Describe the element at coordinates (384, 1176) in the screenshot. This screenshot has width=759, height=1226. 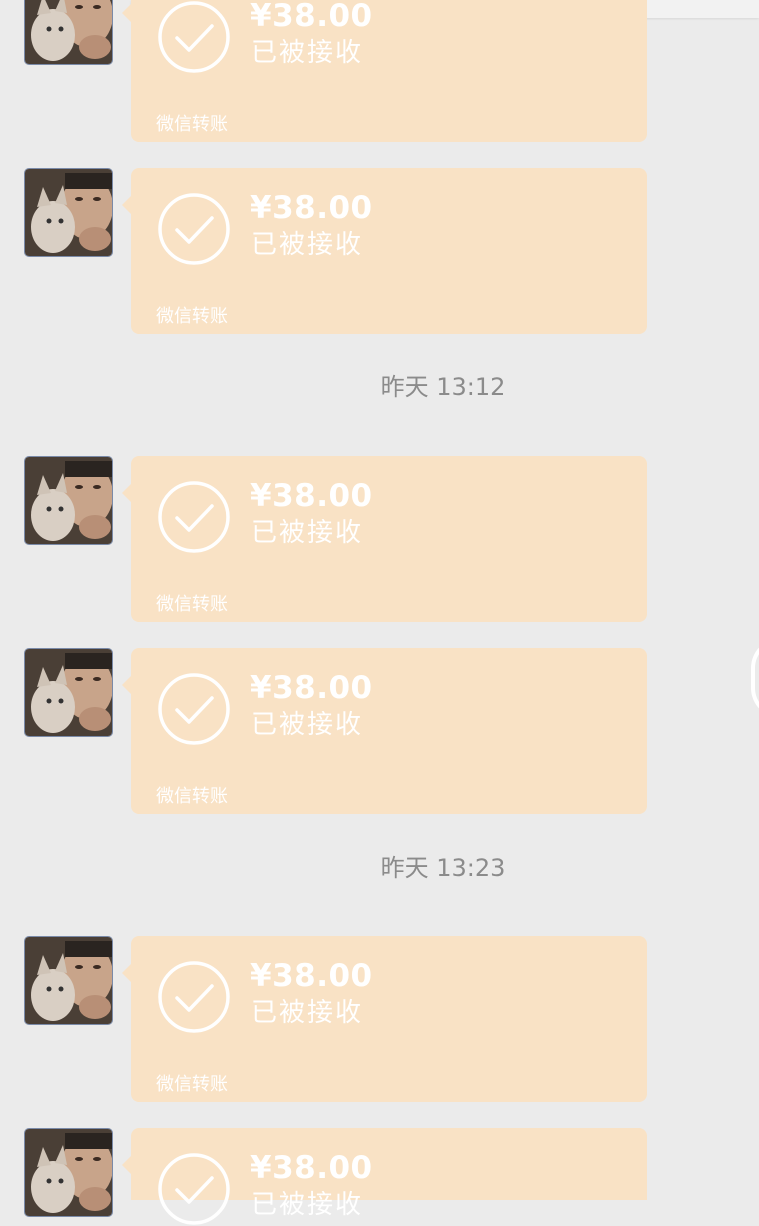
I see `transfer-bubble: ¥38.00 已被接收` at that location.